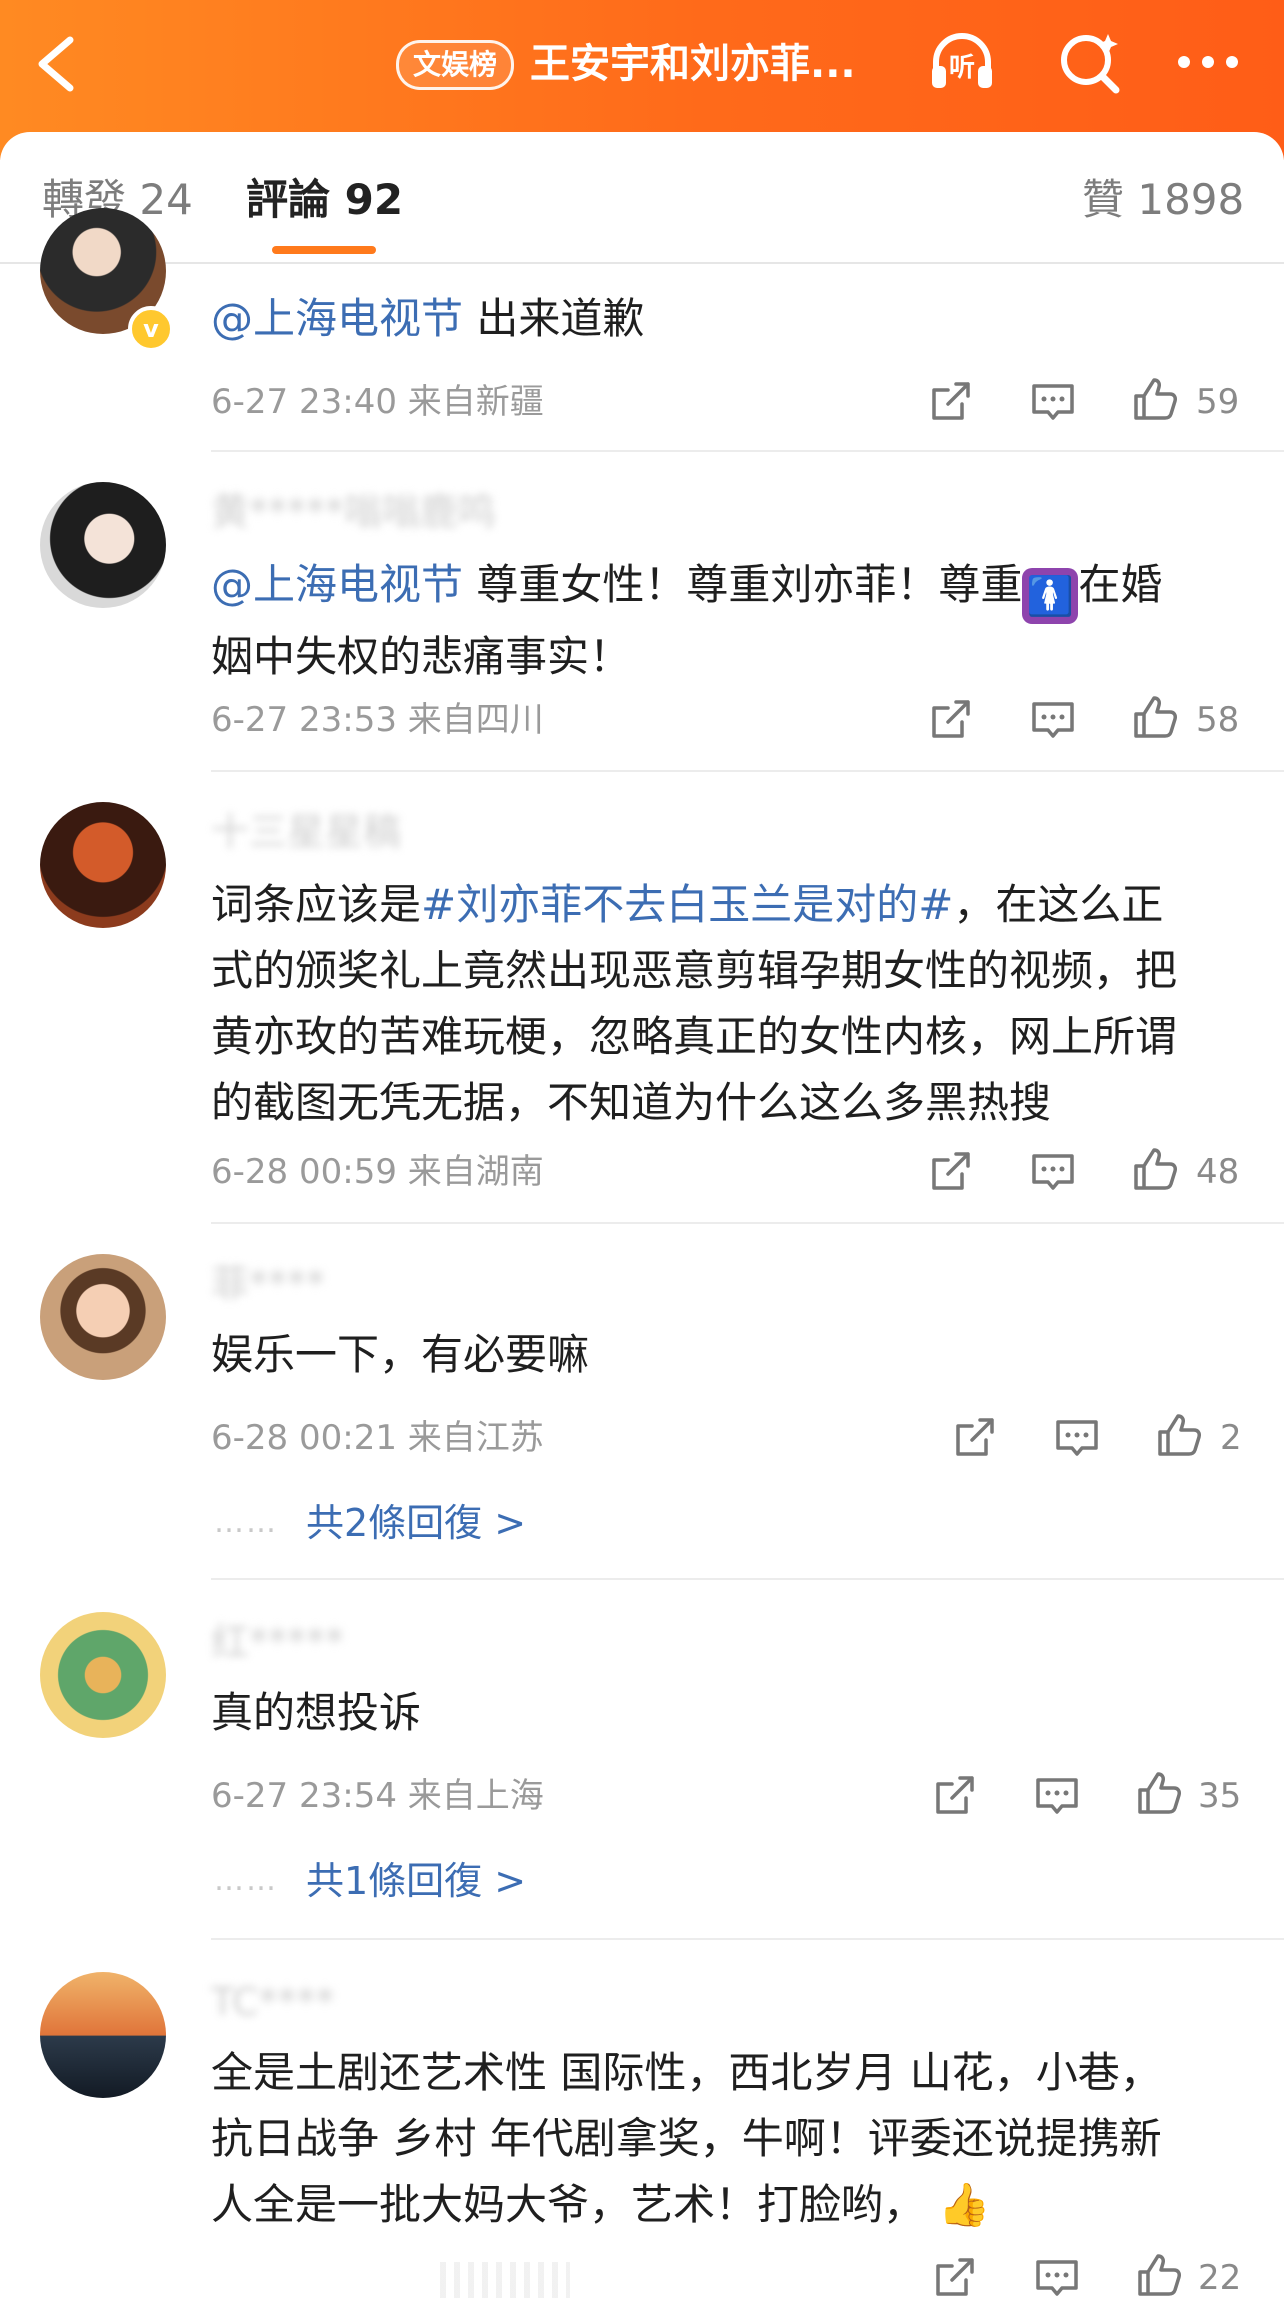 This screenshot has width=1284, height=2313. I want to click on view-replies-link: 共2條回復 >, so click(416, 1523).